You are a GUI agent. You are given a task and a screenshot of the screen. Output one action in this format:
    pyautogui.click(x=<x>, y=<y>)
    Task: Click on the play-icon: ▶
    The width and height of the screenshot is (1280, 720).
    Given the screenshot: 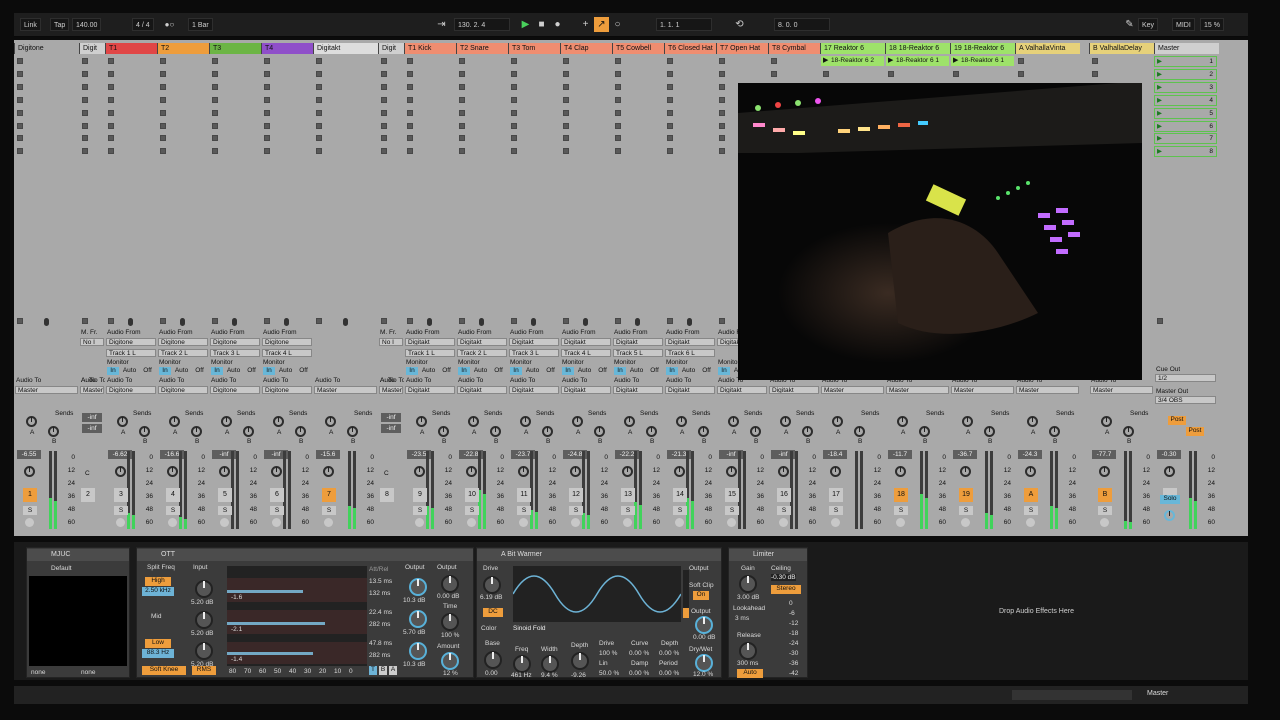 What is the action you would take?
    pyautogui.click(x=525, y=24)
    